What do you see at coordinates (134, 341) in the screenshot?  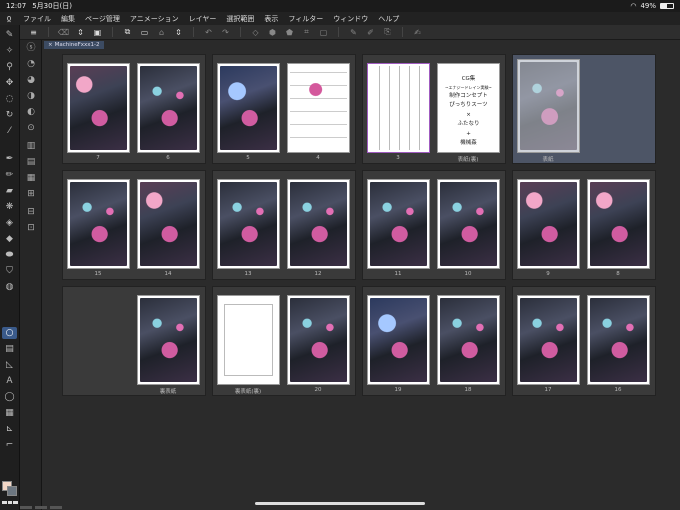 I see `spread-back-inner: 裏表紙` at bounding box center [134, 341].